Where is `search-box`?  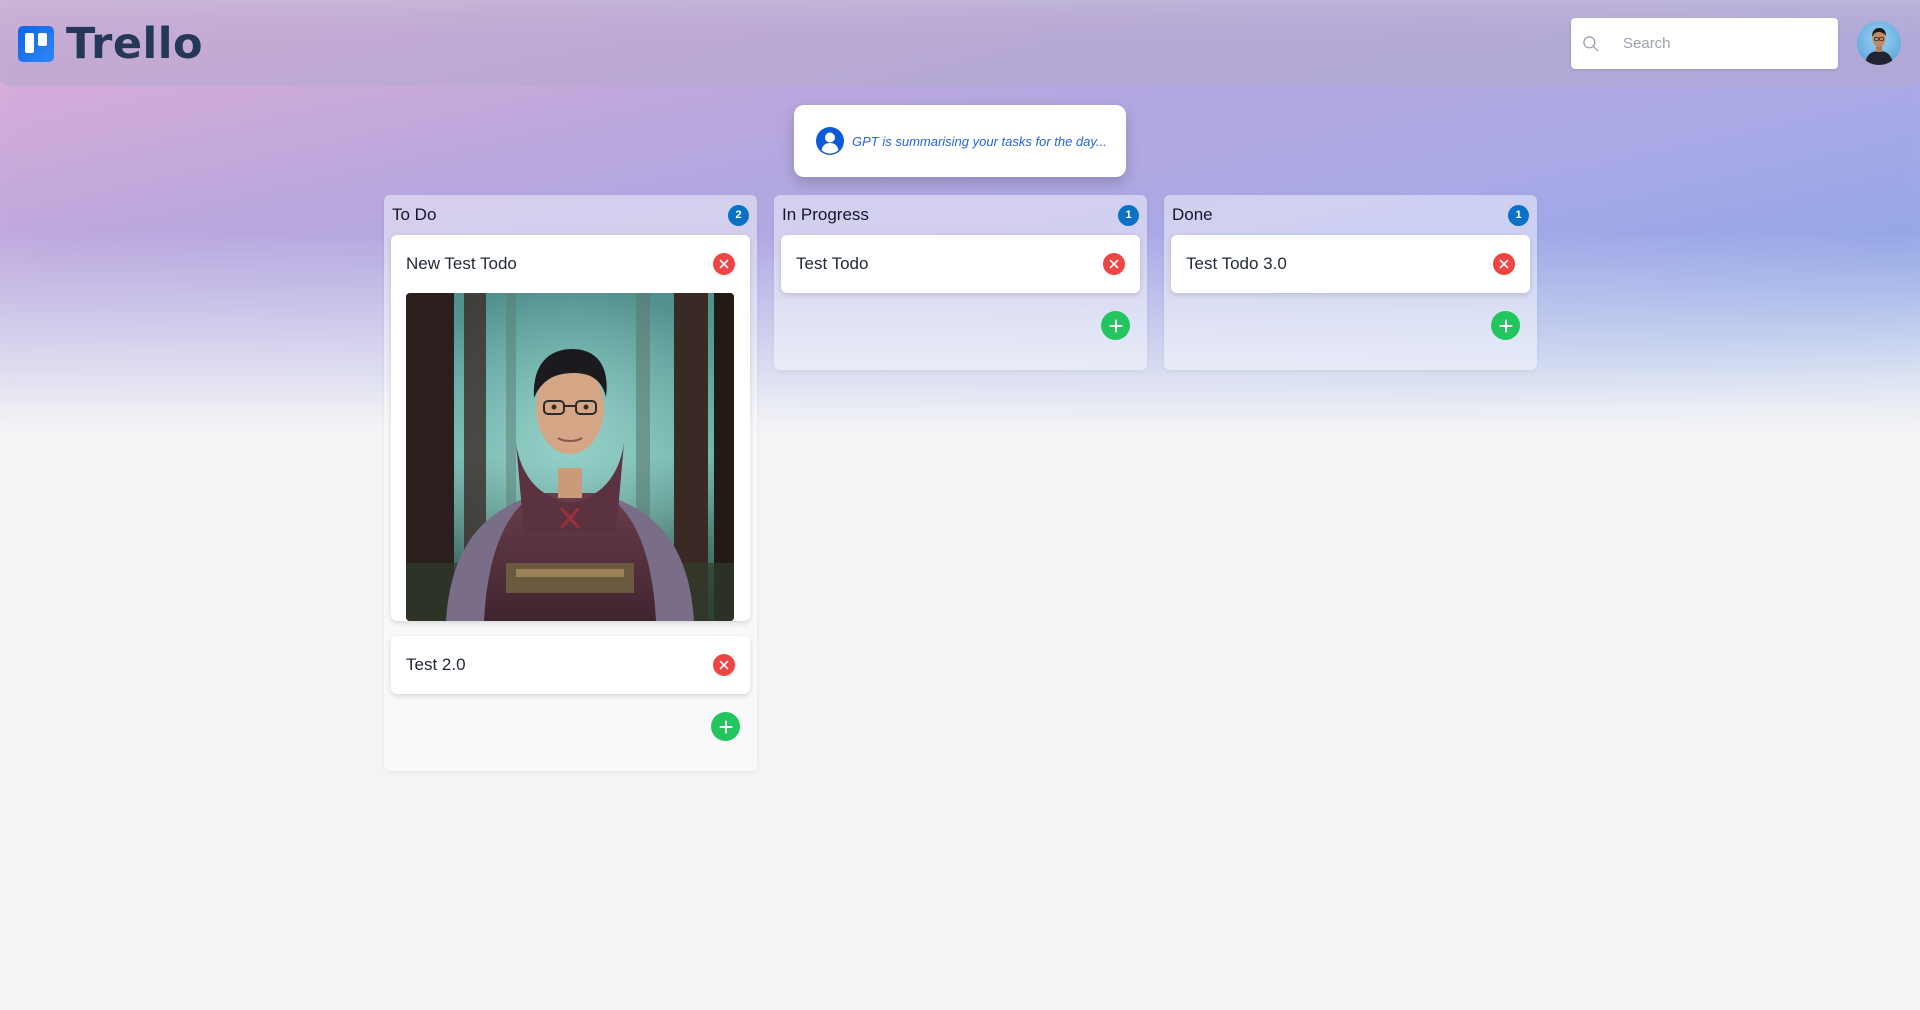
search-box is located at coordinates (1704, 43).